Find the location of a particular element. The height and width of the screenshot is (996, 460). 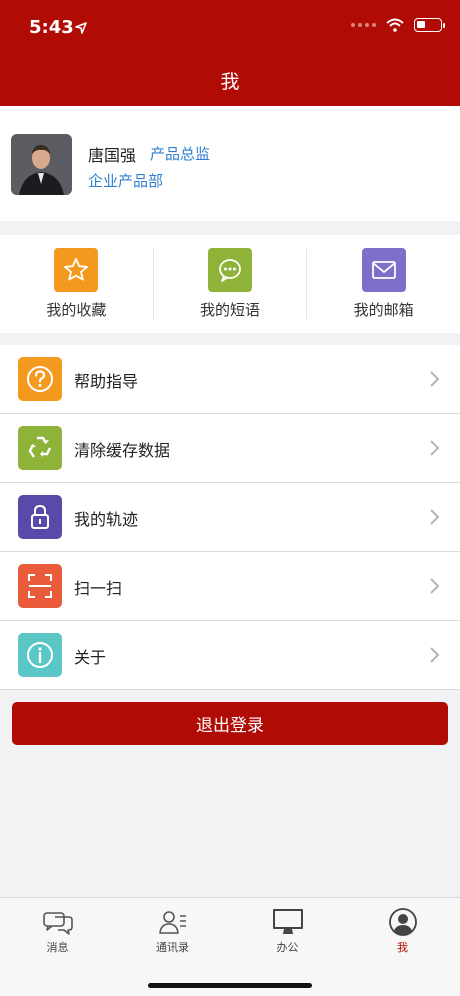

chat-bubble-icon is located at coordinates (230, 270).